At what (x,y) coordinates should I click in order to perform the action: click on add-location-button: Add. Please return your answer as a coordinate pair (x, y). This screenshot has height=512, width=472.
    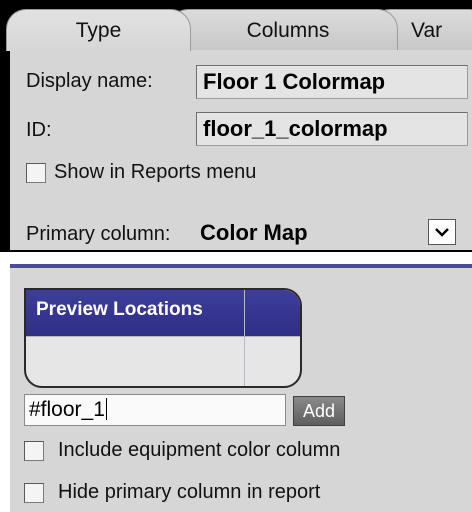
    Looking at the image, I should click on (319, 411).